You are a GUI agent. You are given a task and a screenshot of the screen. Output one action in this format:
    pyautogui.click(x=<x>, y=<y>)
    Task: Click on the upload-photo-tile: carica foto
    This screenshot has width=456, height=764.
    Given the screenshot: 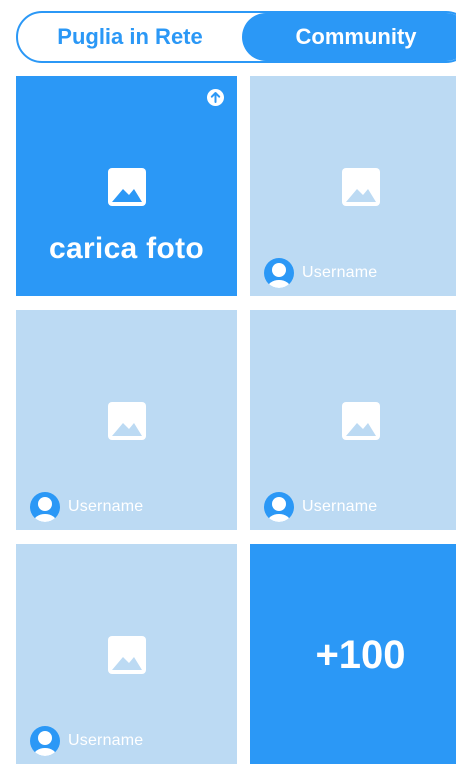 What is the action you would take?
    pyautogui.click(x=126, y=186)
    